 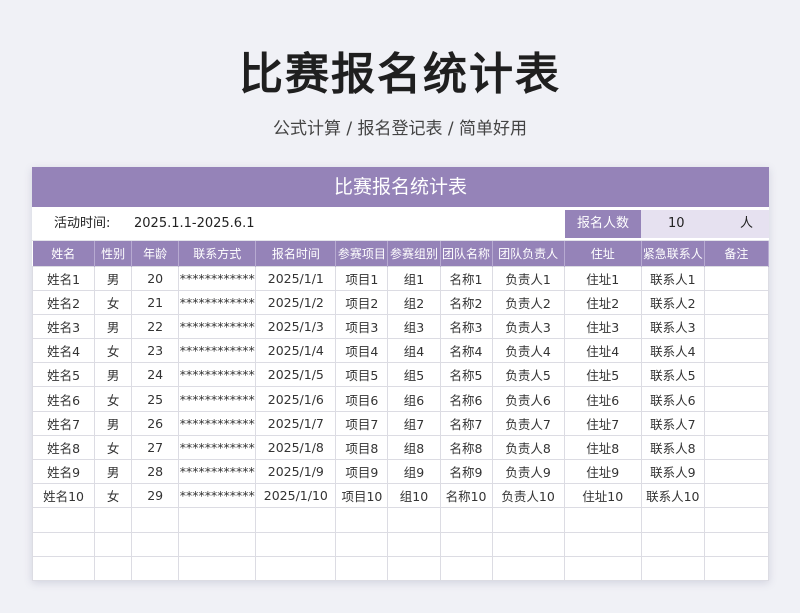 I want to click on table-cell: 负责人5, so click(x=528, y=375).